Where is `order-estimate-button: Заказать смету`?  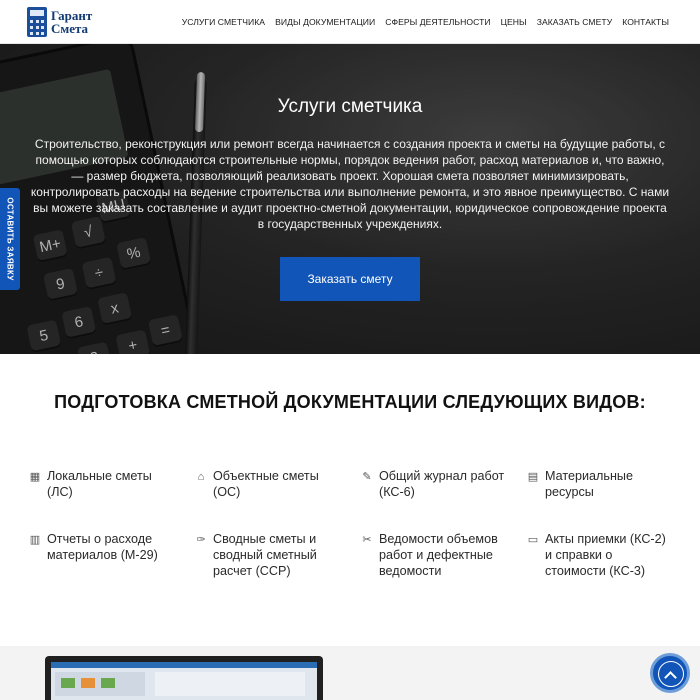 order-estimate-button: Заказать смету is located at coordinates (350, 279).